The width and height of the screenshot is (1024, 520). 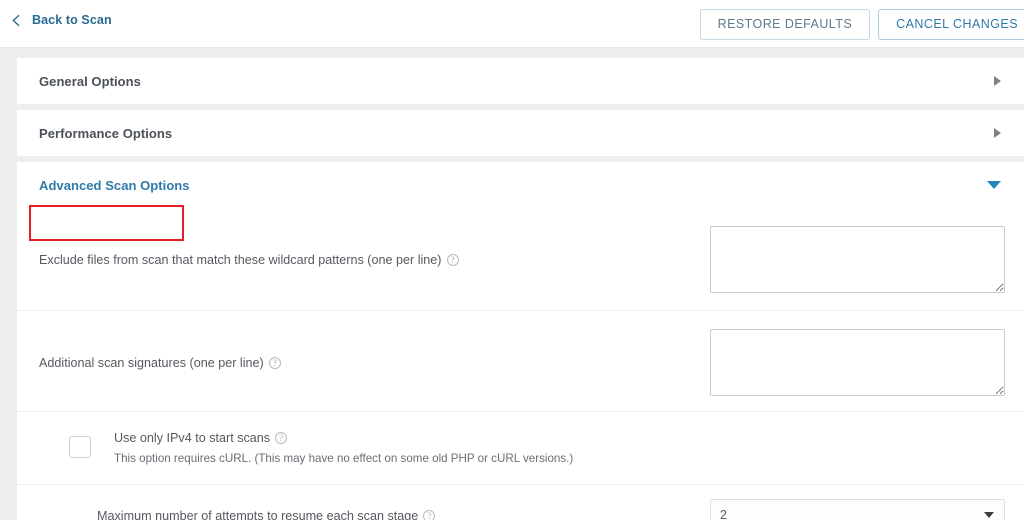 I want to click on accordion-advanced-scan-options-header: Advanced Scan Options, so click(x=520, y=185).